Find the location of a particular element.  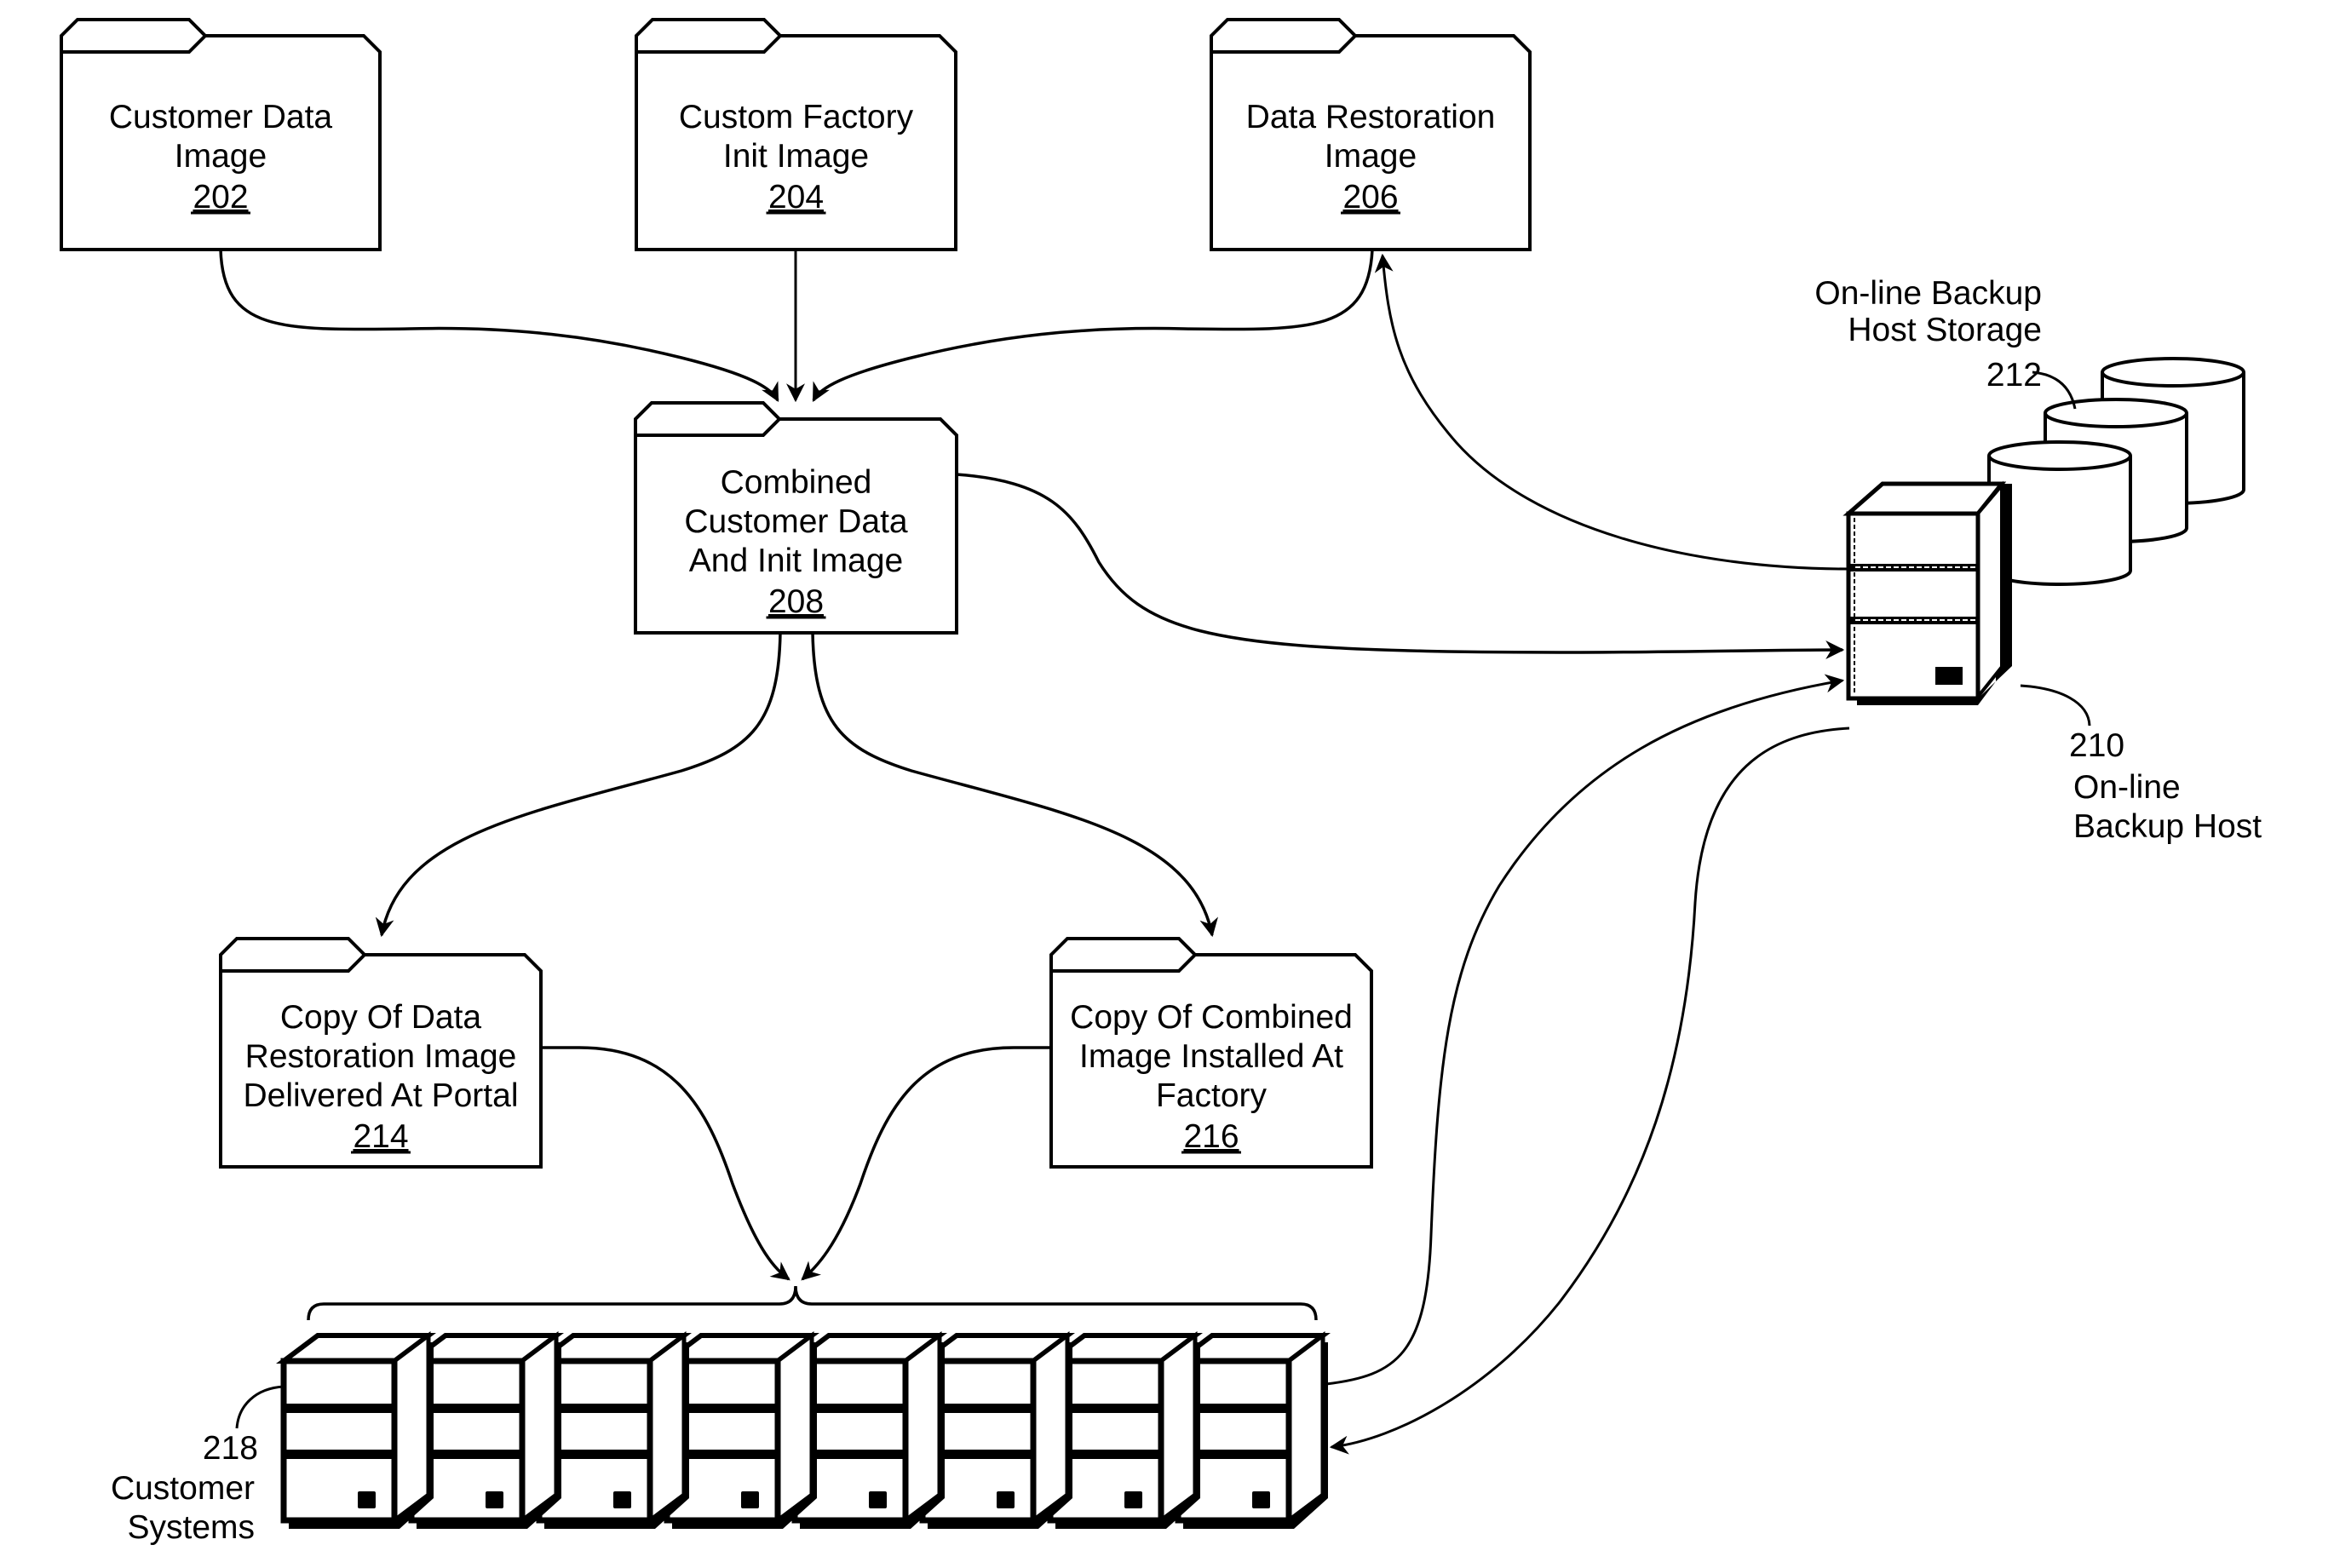

folder-204-title-line: Init Image is located at coordinates (796, 156).